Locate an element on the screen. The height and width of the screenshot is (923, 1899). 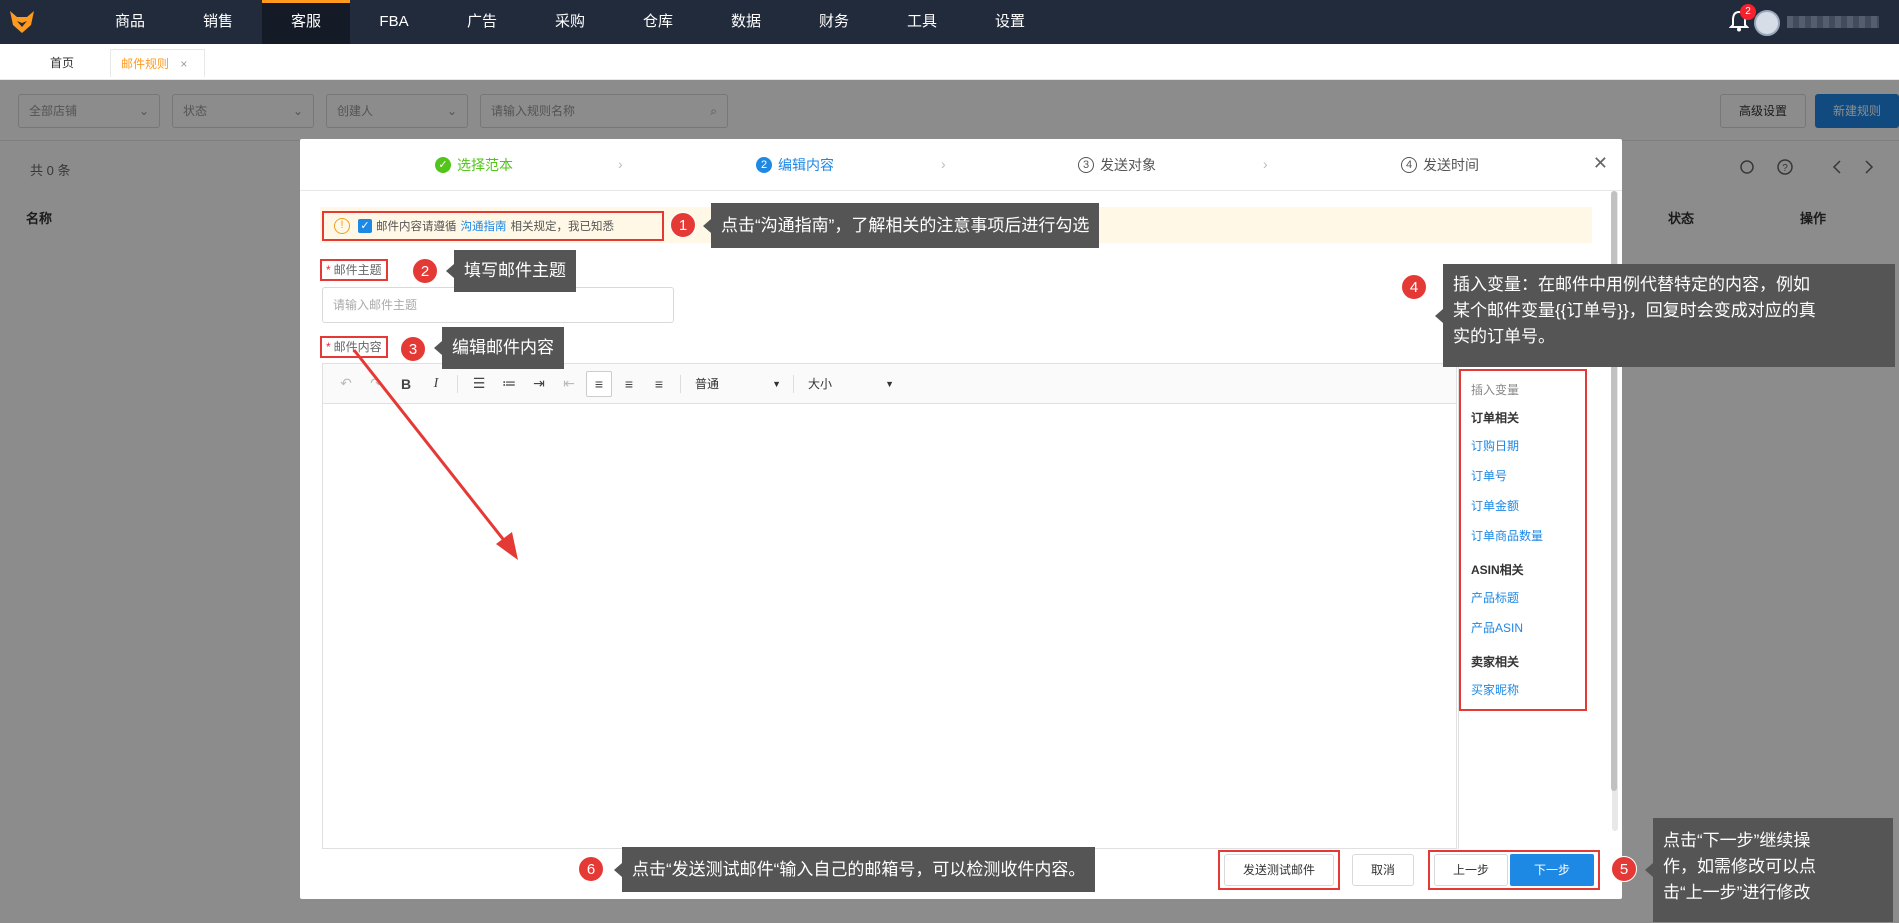
step-label: 发送时间 is located at coordinates (1451, 165).